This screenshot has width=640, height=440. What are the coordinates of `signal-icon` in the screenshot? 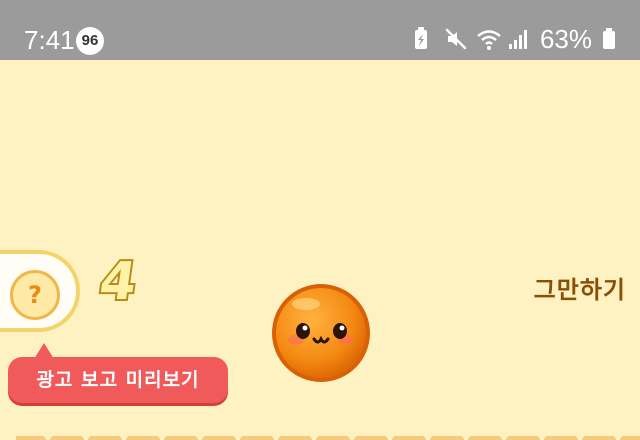 It's located at (519, 39).